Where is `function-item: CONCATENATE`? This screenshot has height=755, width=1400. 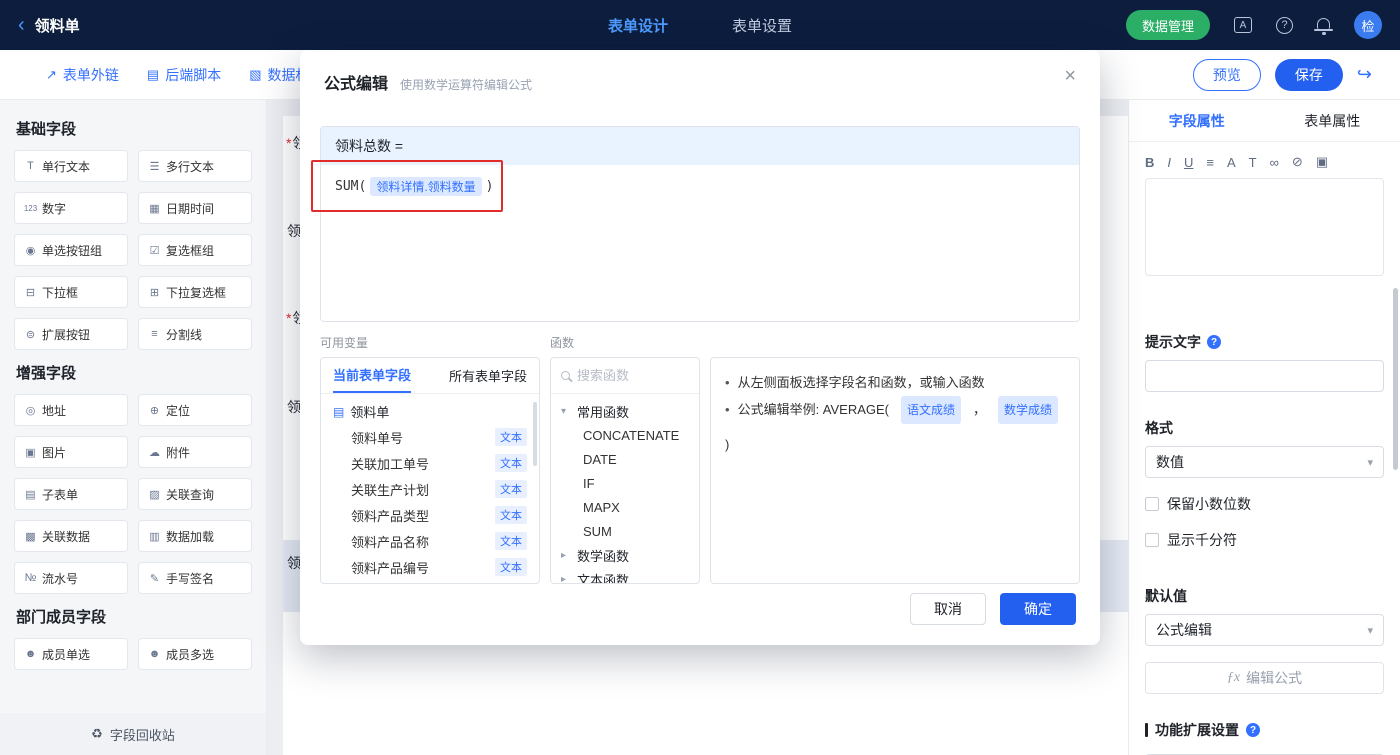
function-item: CONCATENATE is located at coordinates (625, 435).